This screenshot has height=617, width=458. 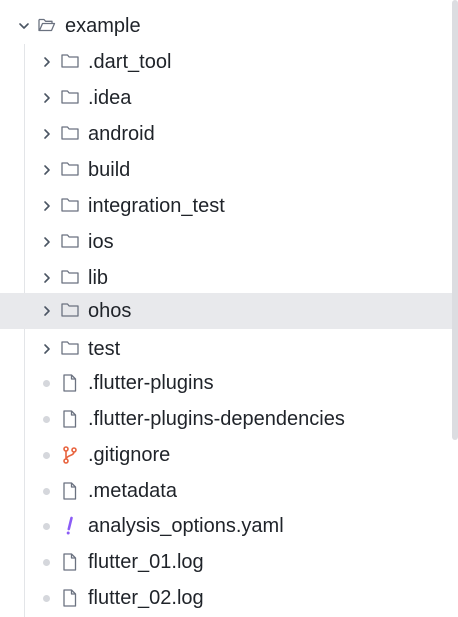 I want to click on tree-item-folder-selected: ohos, so click(x=226, y=311).